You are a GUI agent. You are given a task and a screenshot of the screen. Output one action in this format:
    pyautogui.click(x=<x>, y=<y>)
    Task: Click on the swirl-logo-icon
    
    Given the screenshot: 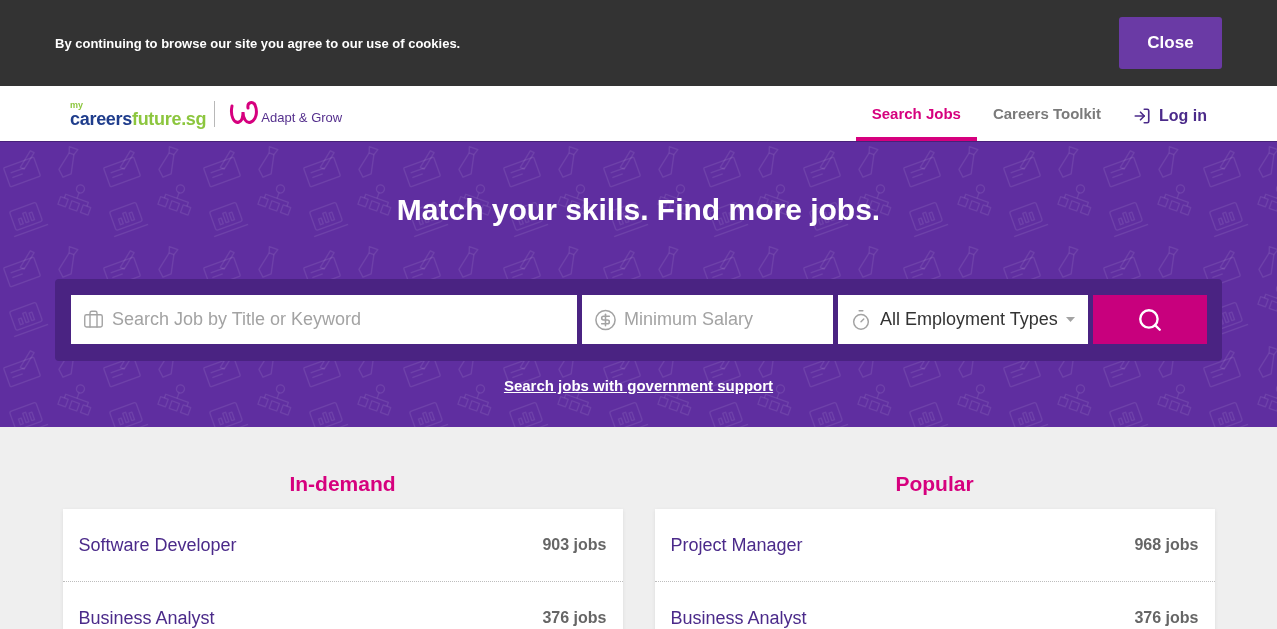 What is the action you would take?
    pyautogui.click(x=244, y=113)
    